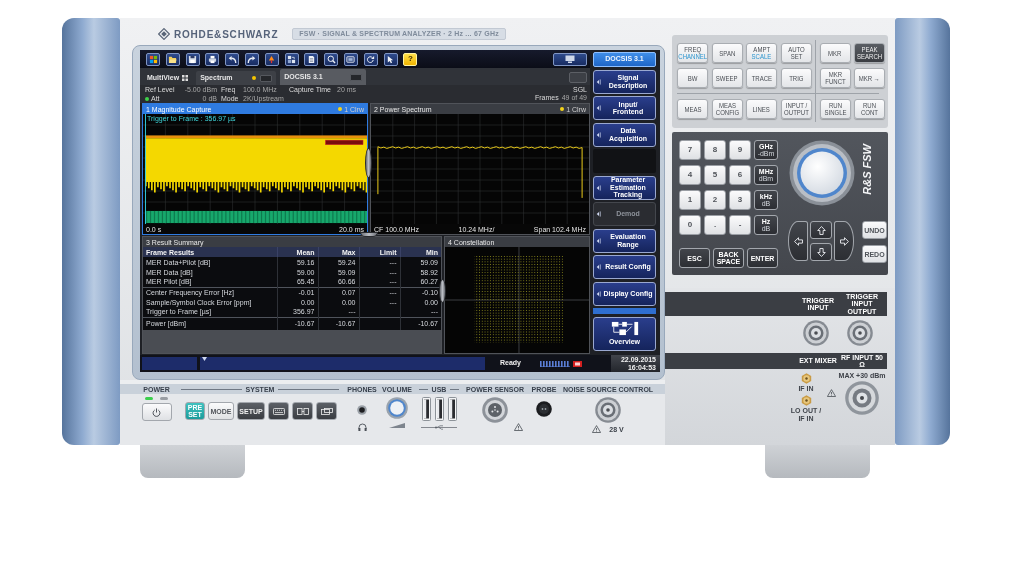 The image size is (1024, 576). I want to click on digit-key: 0, so click(690, 225).